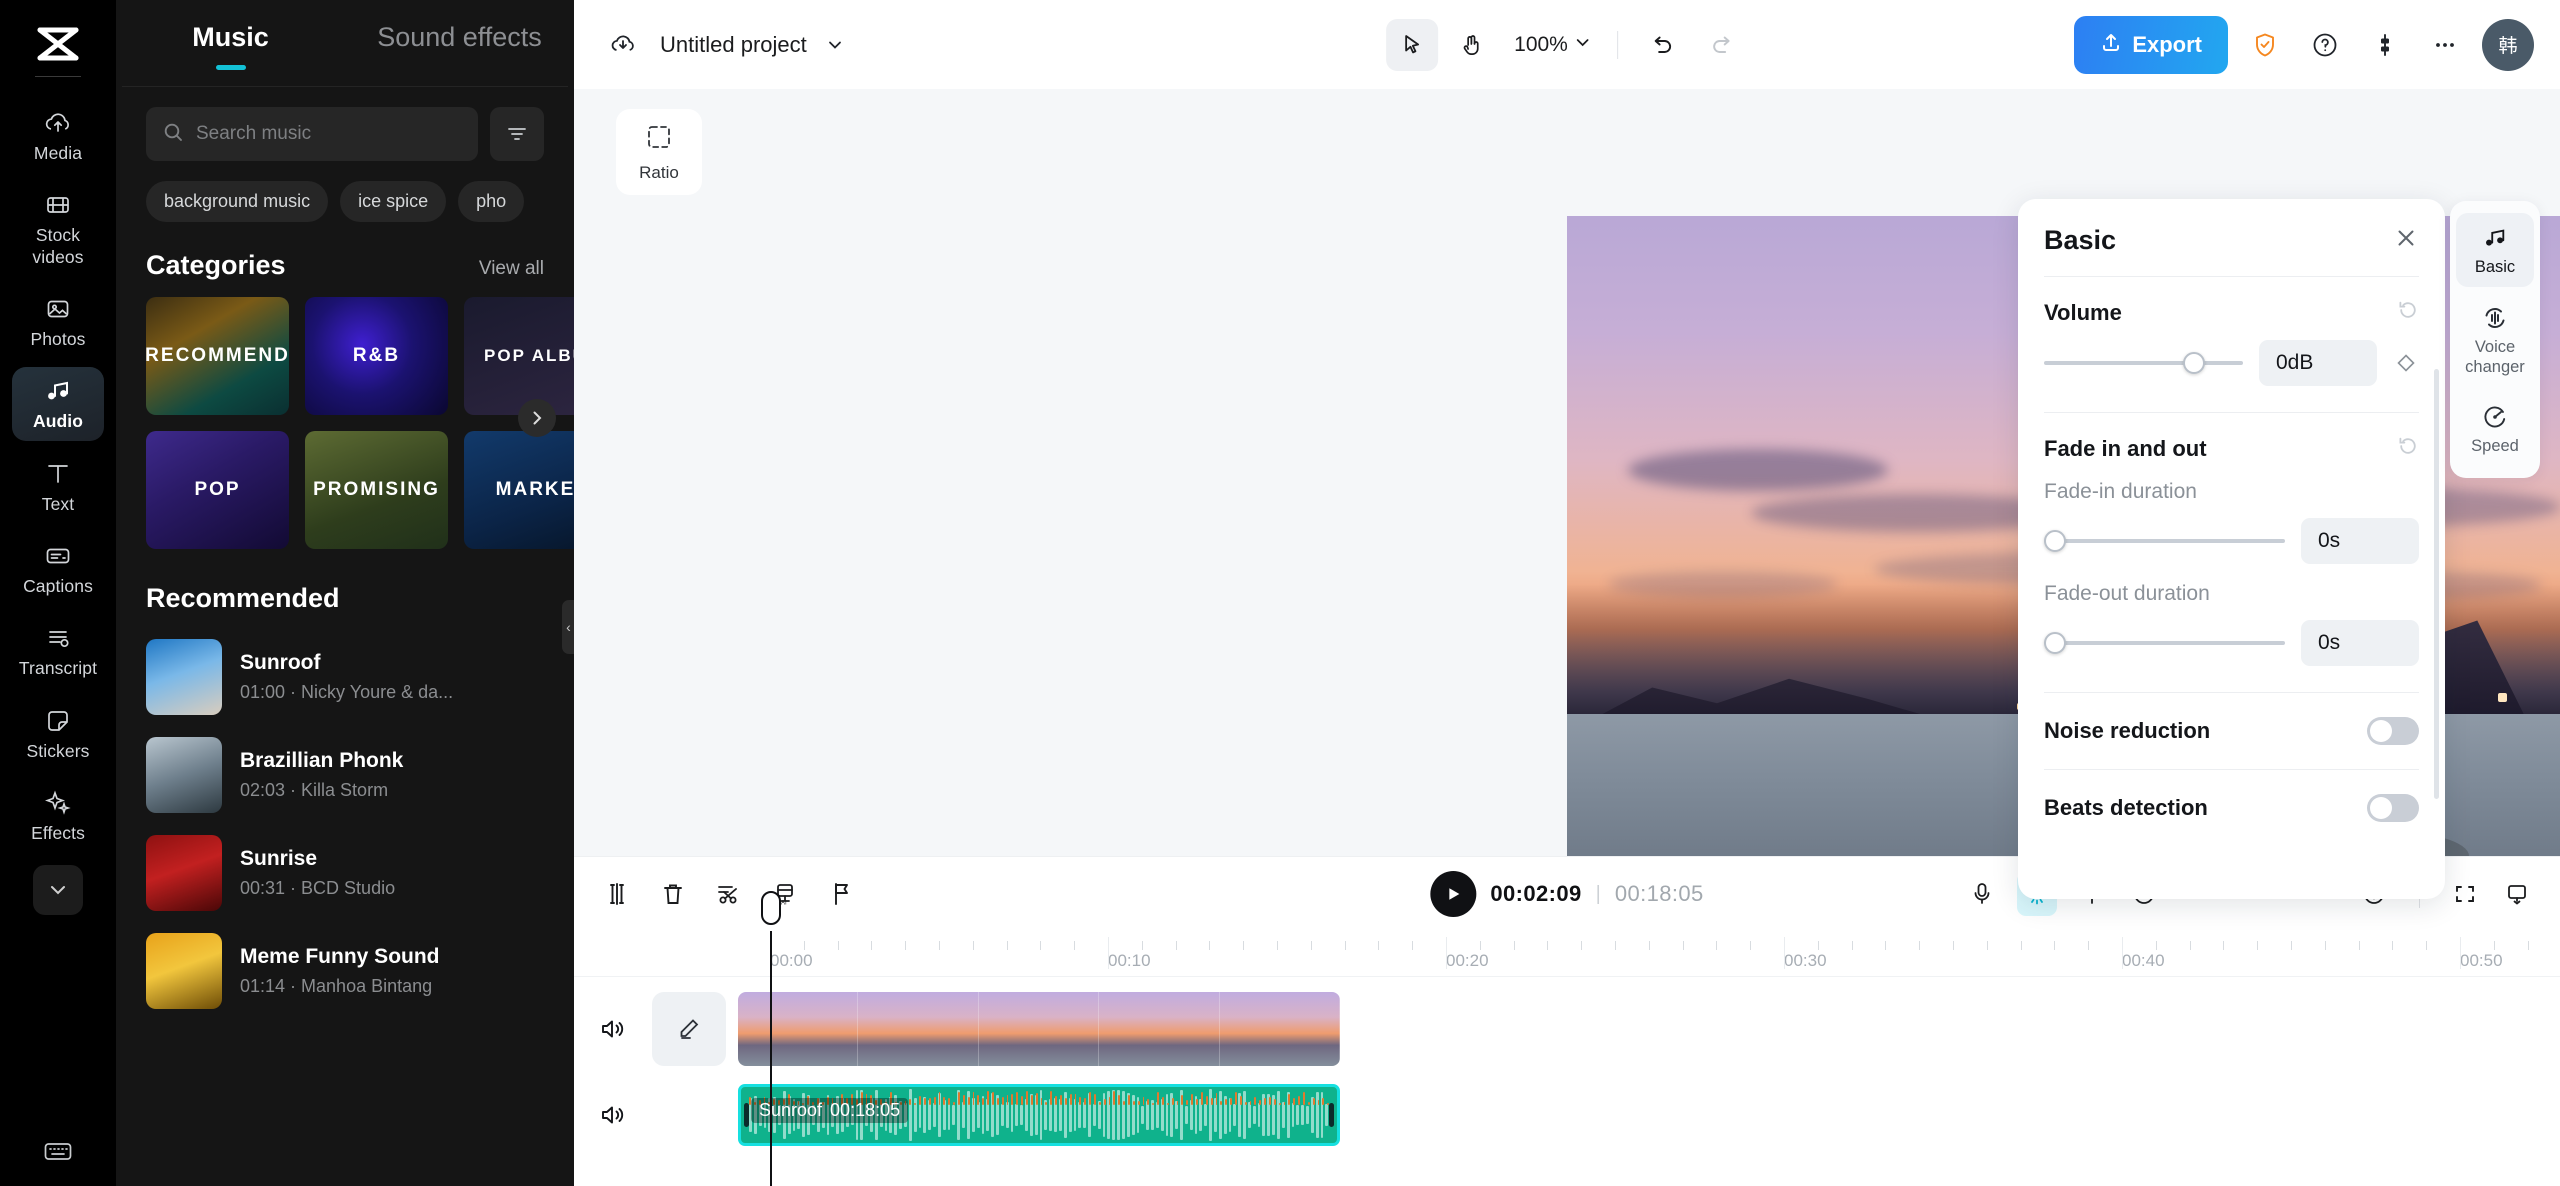 This screenshot has height=1186, width=2560. I want to click on categories-next-button, so click(537, 418).